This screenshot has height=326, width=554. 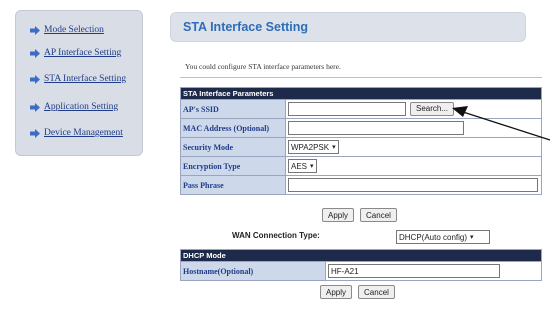 What do you see at coordinates (74, 30) in the screenshot?
I see `sidebar-item-label: Mode Selection` at bounding box center [74, 30].